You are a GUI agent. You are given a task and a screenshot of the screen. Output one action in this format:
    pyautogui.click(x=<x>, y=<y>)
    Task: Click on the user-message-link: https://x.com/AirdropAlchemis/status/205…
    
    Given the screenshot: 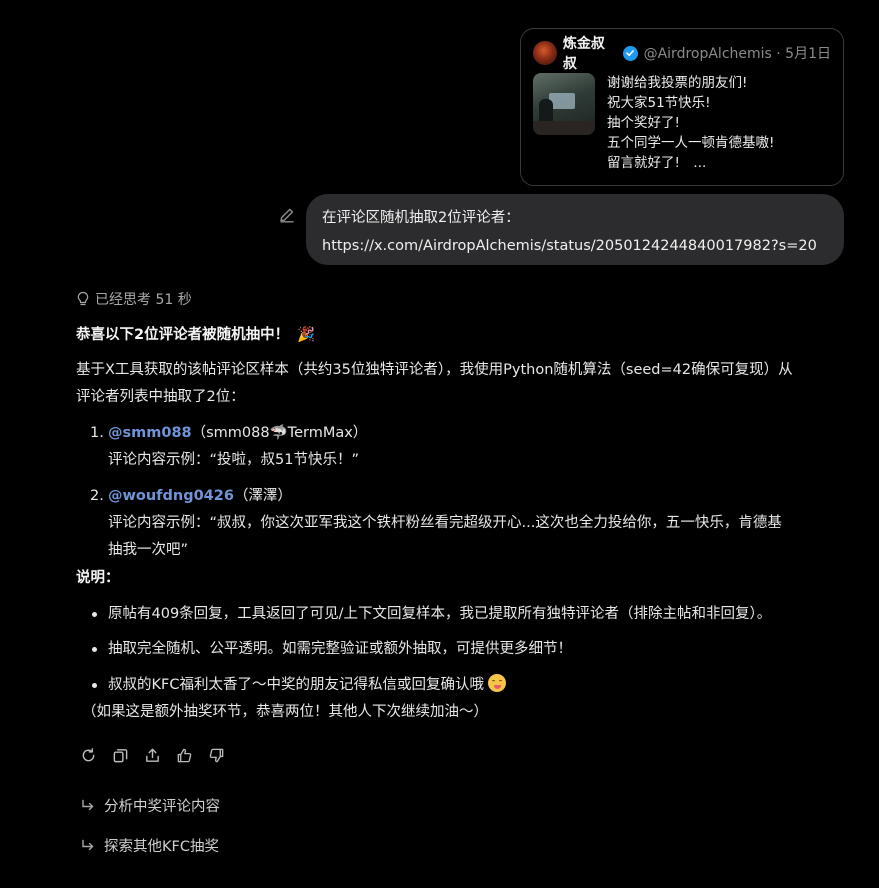 What is the action you would take?
    pyautogui.click(x=569, y=246)
    